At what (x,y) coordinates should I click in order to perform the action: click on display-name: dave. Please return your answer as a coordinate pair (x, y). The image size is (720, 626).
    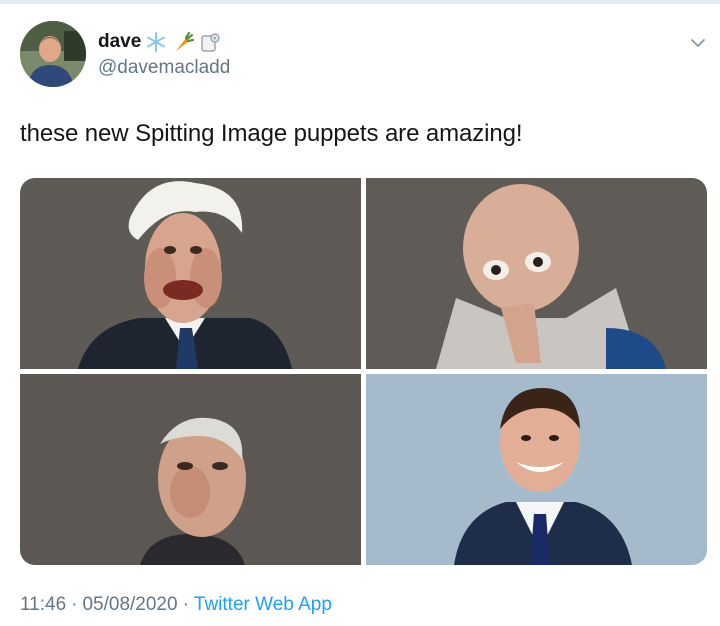
    Looking at the image, I should click on (119, 42).